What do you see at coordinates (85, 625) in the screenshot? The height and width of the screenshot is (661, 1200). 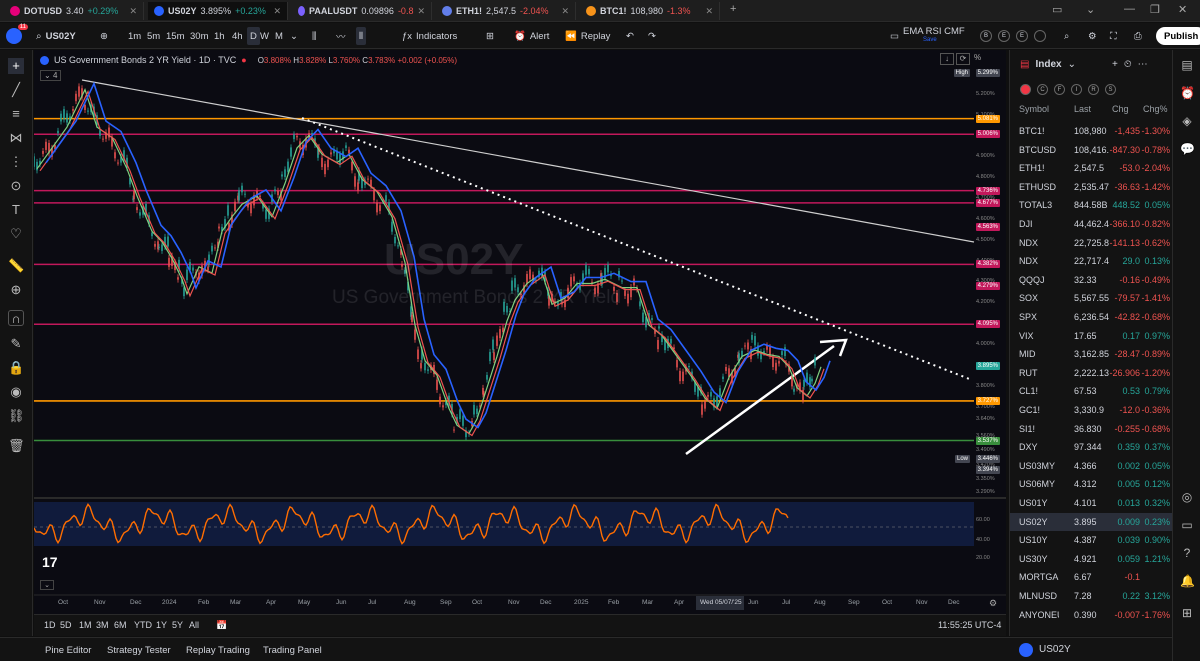 I see `range-1m: 1M` at bounding box center [85, 625].